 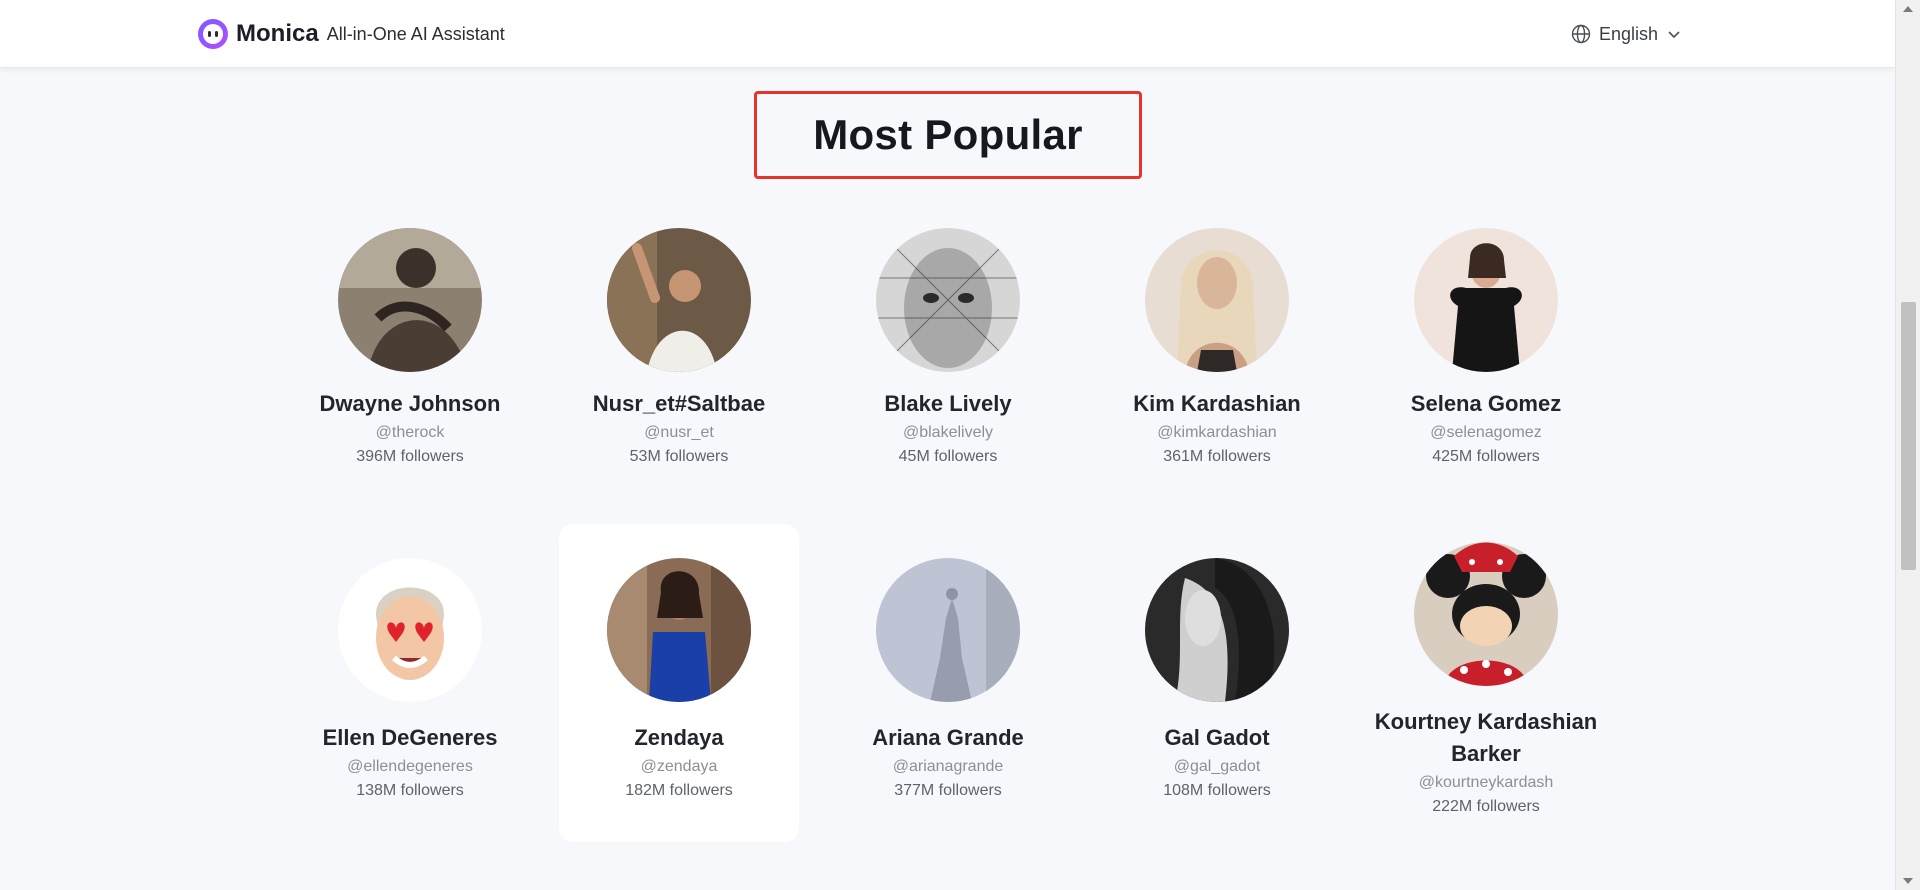 What do you see at coordinates (1908, 881) in the screenshot?
I see `scroll-down-arrow-icon` at bounding box center [1908, 881].